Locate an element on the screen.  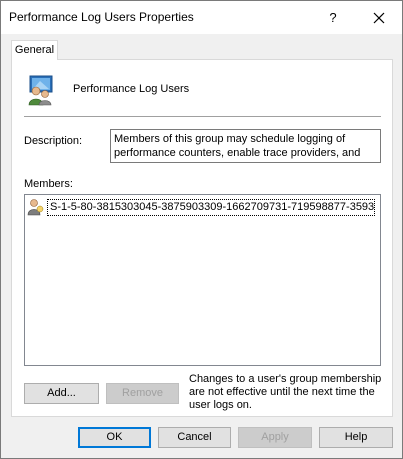
close-icon is located at coordinates (379, 17).